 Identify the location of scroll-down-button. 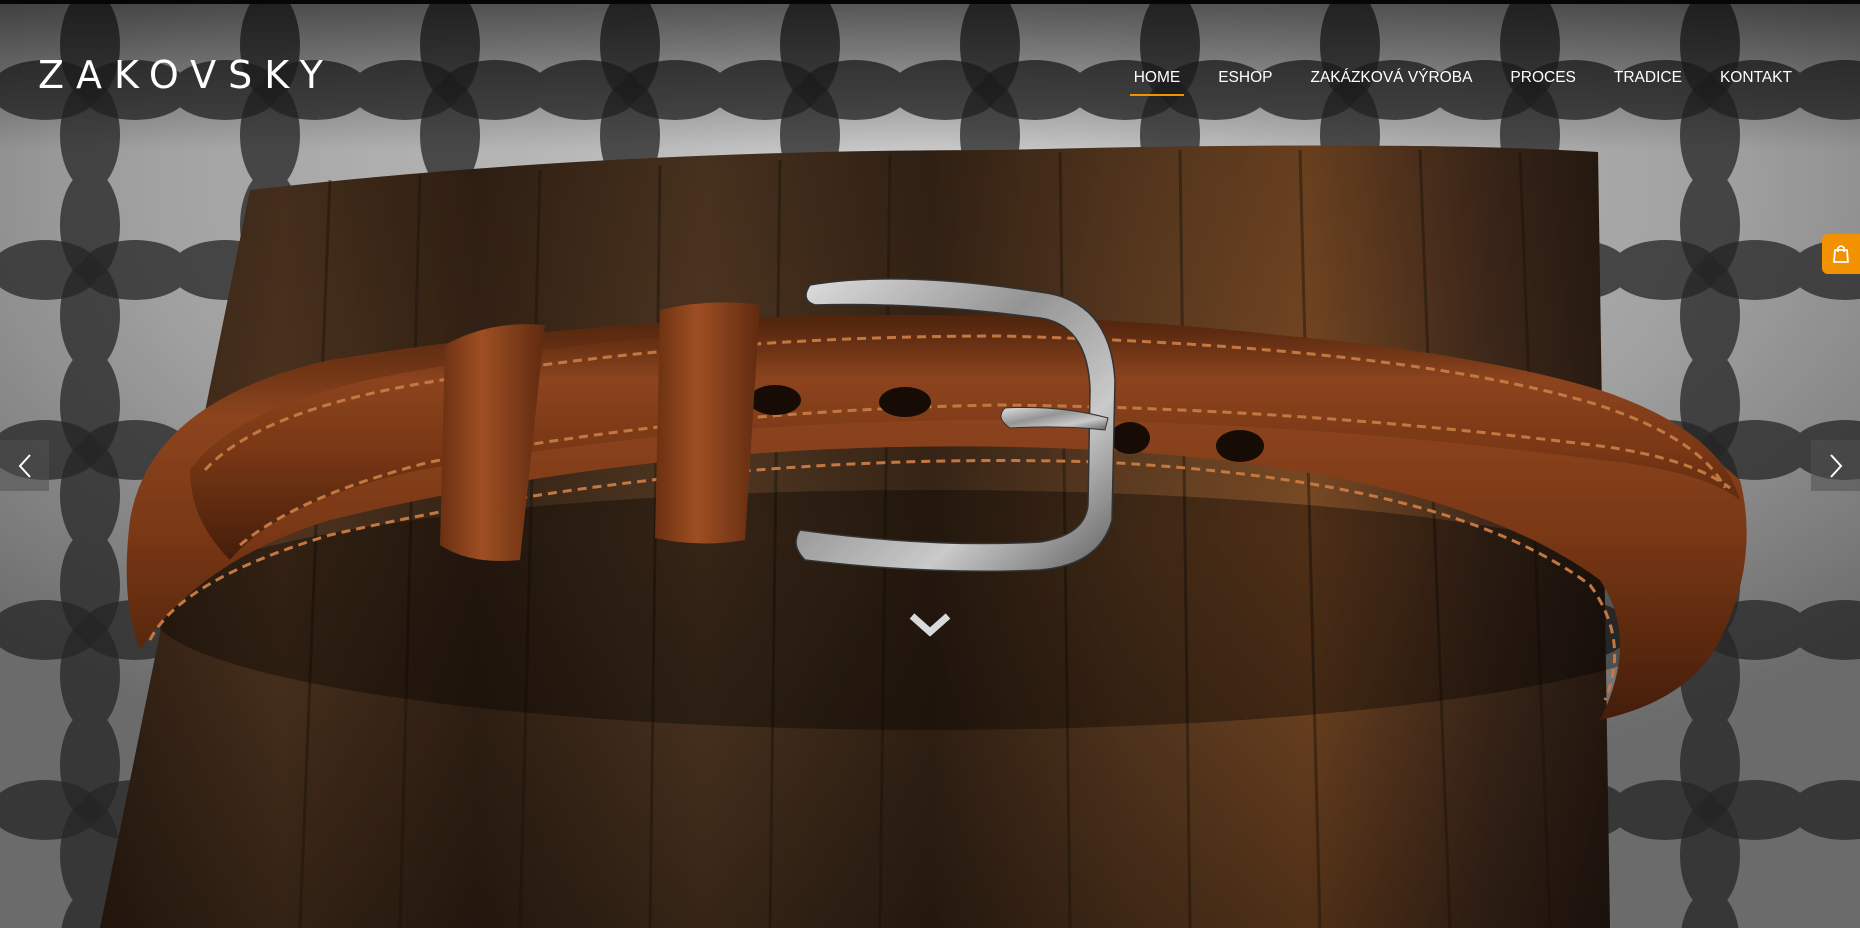
(930, 625).